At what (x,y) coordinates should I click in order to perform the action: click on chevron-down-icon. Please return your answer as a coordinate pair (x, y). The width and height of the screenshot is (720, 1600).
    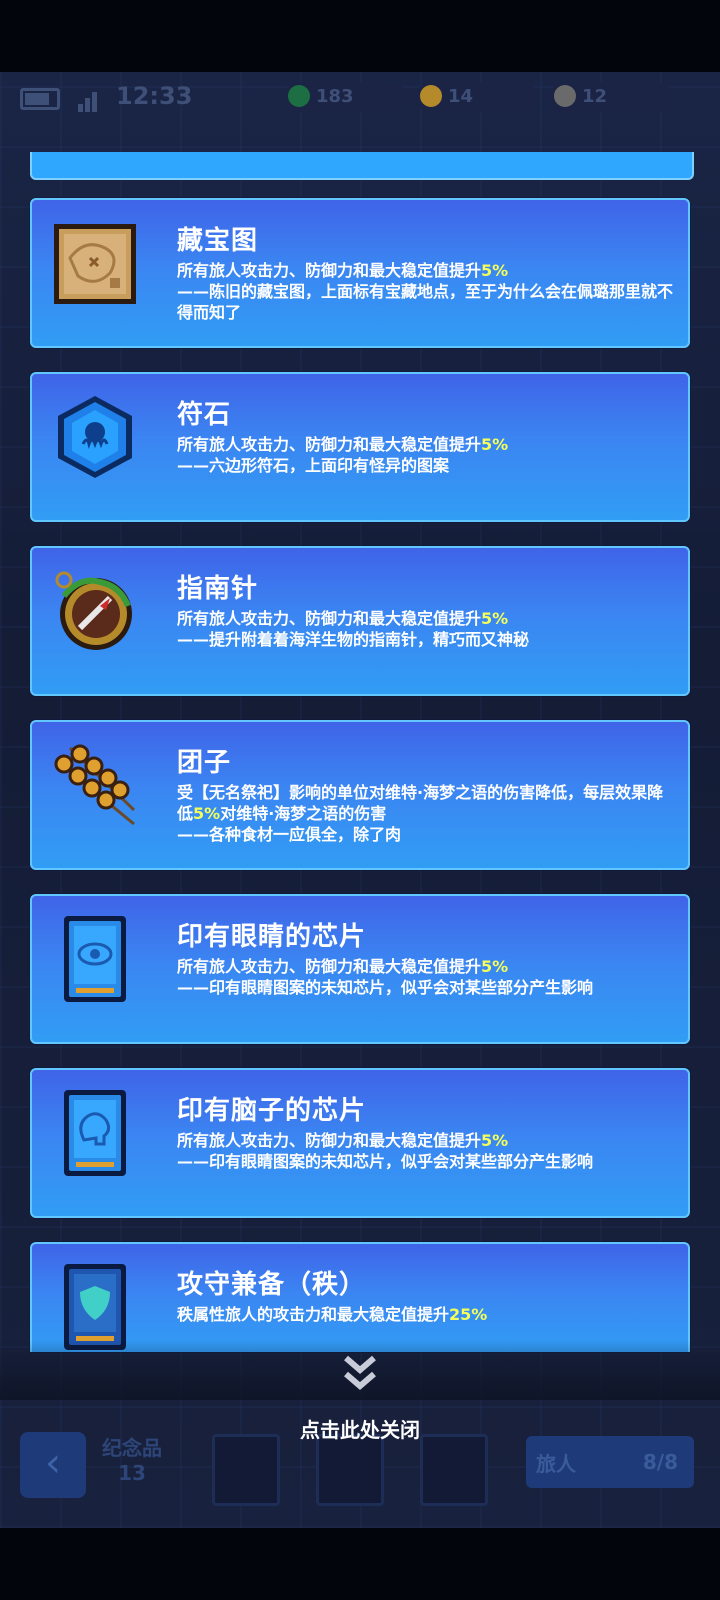
    Looking at the image, I should click on (360, 1374).